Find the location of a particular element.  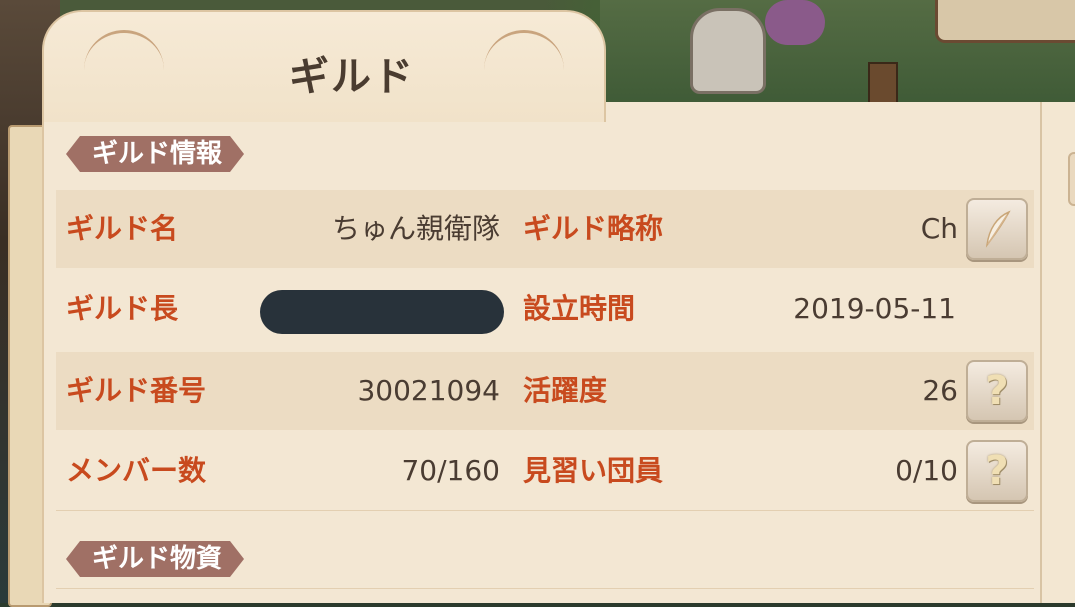

guild-number-label: ギルド番号 is located at coordinates (136, 390).